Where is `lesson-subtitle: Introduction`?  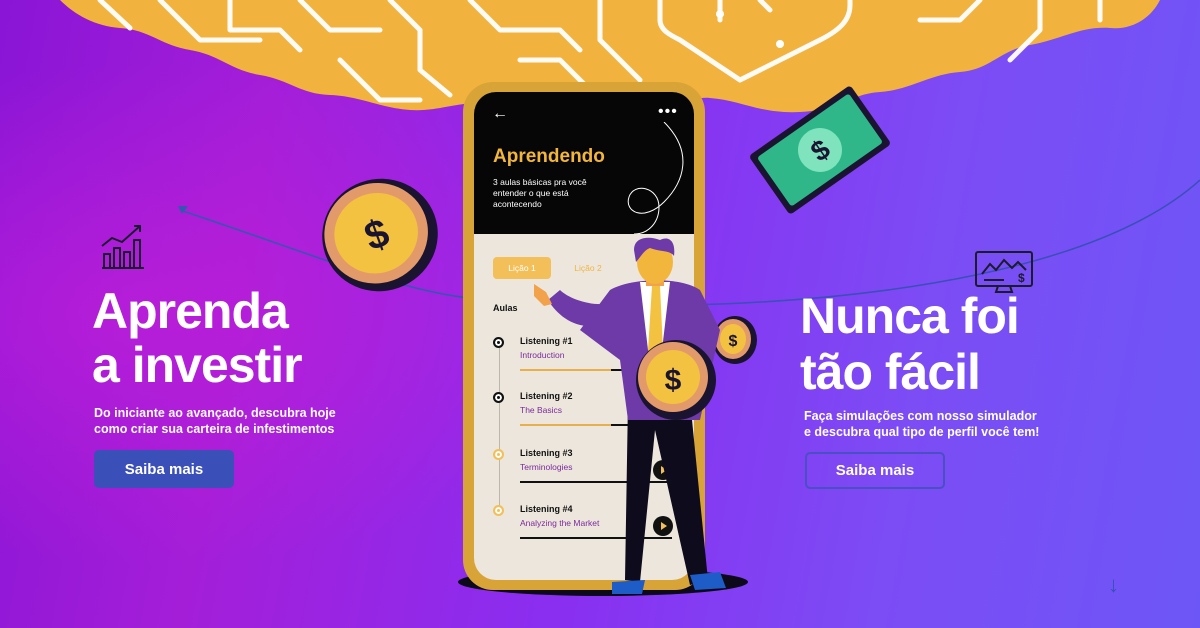 lesson-subtitle: Introduction is located at coordinates (542, 355).